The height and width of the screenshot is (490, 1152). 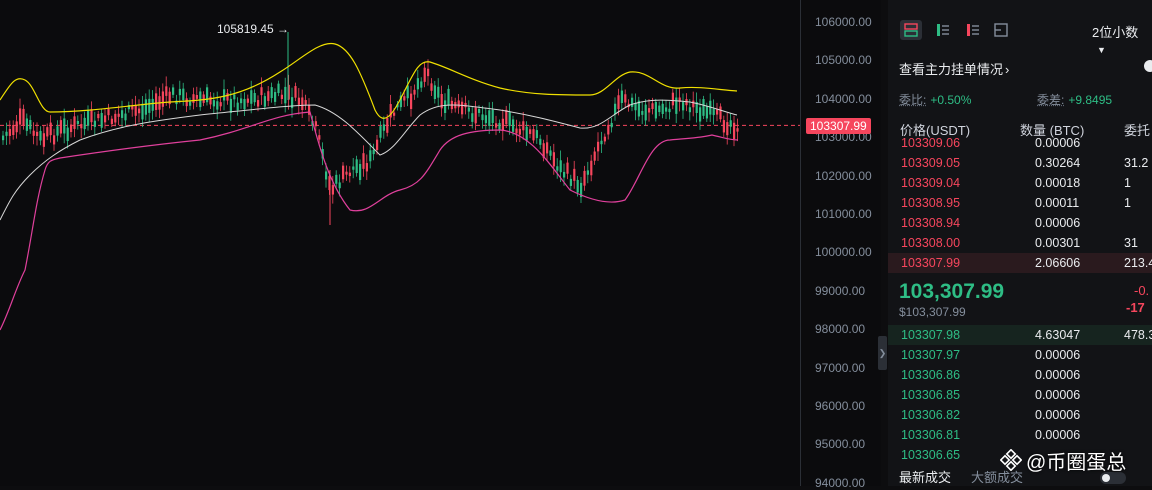 What do you see at coordinates (1115, 32) in the screenshot?
I see `decimals-label: 2位小数` at bounding box center [1115, 32].